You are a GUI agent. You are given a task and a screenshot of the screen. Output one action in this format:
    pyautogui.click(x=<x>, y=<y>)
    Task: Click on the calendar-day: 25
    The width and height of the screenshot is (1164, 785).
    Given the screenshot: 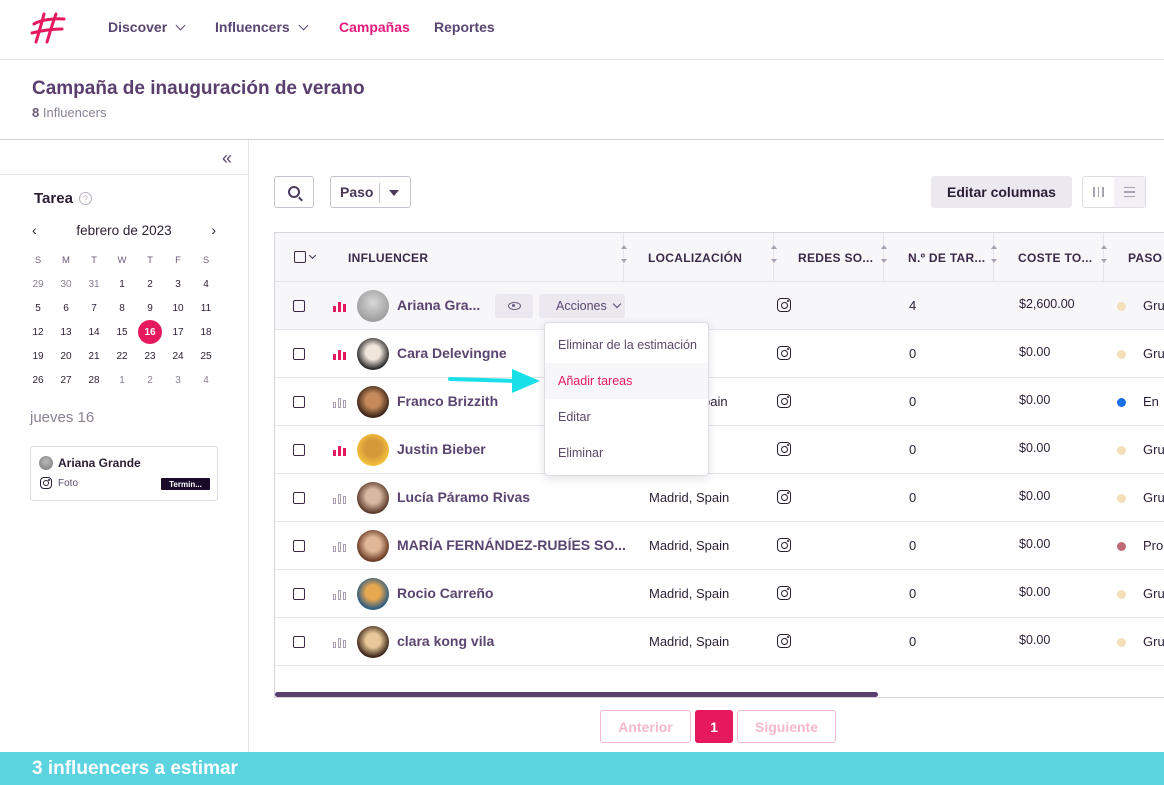 What is the action you would take?
    pyautogui.click(x=206, y=356)
    